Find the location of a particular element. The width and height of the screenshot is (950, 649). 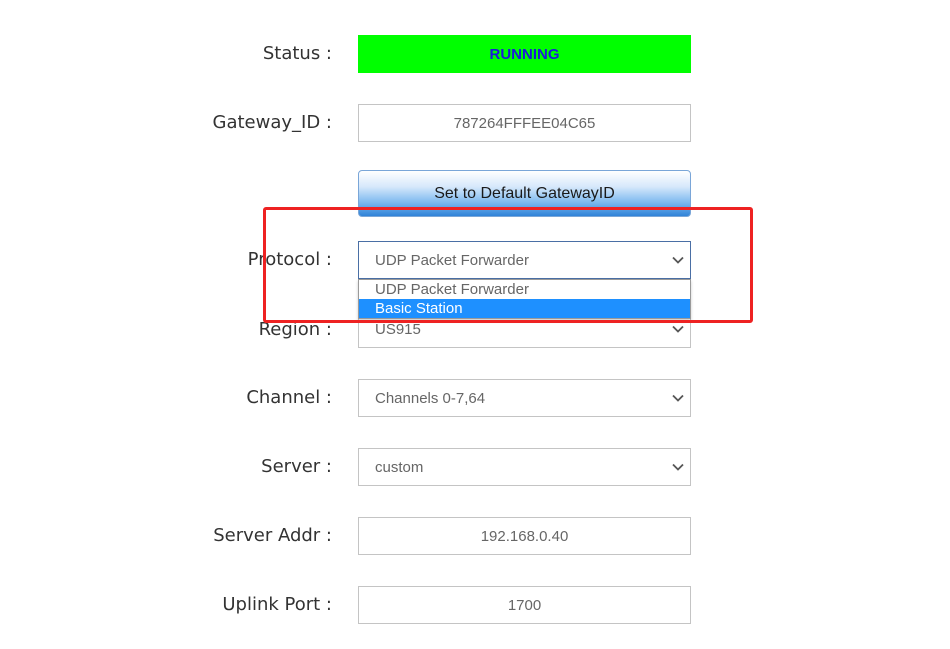

gateway-id-field: 787264FFFEE04C65 is located at coordinates (524, 123).